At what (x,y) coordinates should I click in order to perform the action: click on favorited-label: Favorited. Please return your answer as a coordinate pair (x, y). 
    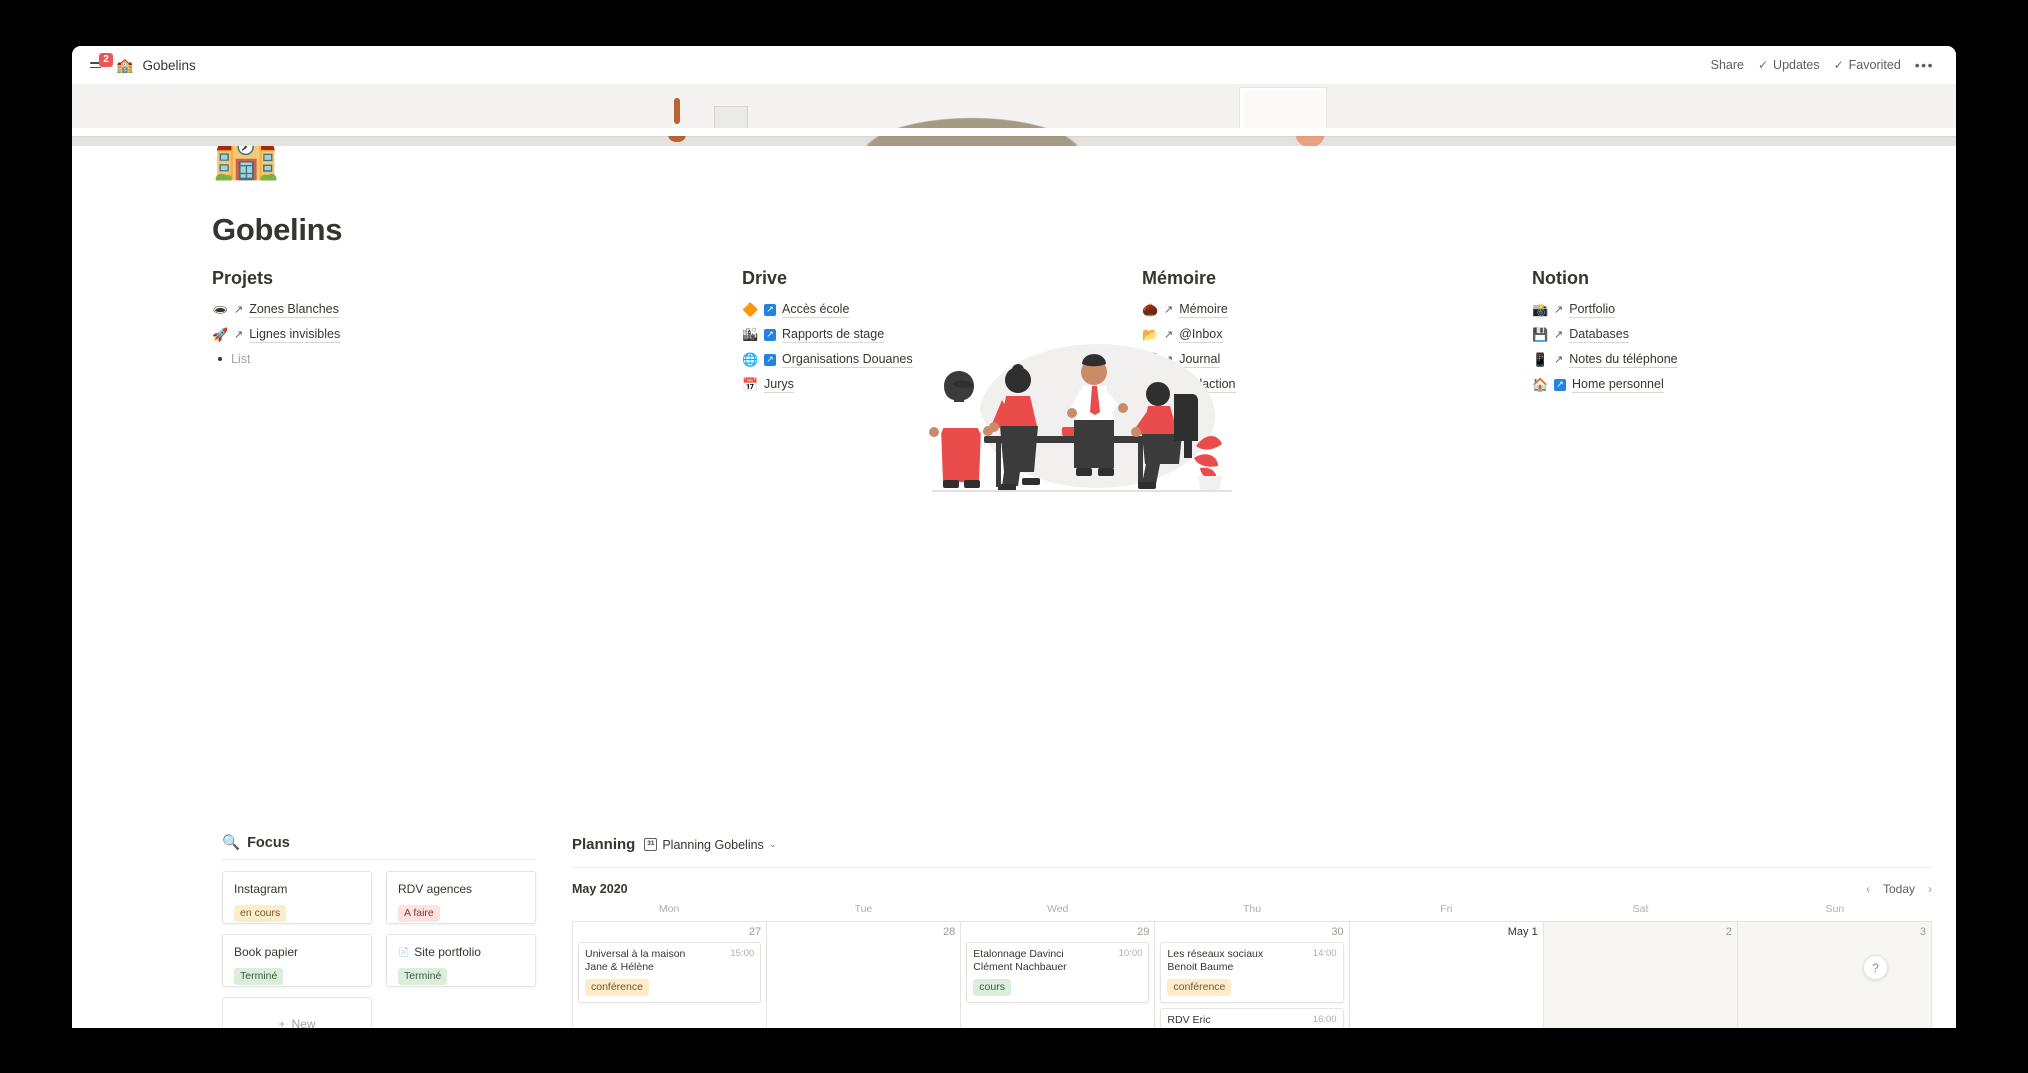
    Looking at the image, I should click on (1874, 65).